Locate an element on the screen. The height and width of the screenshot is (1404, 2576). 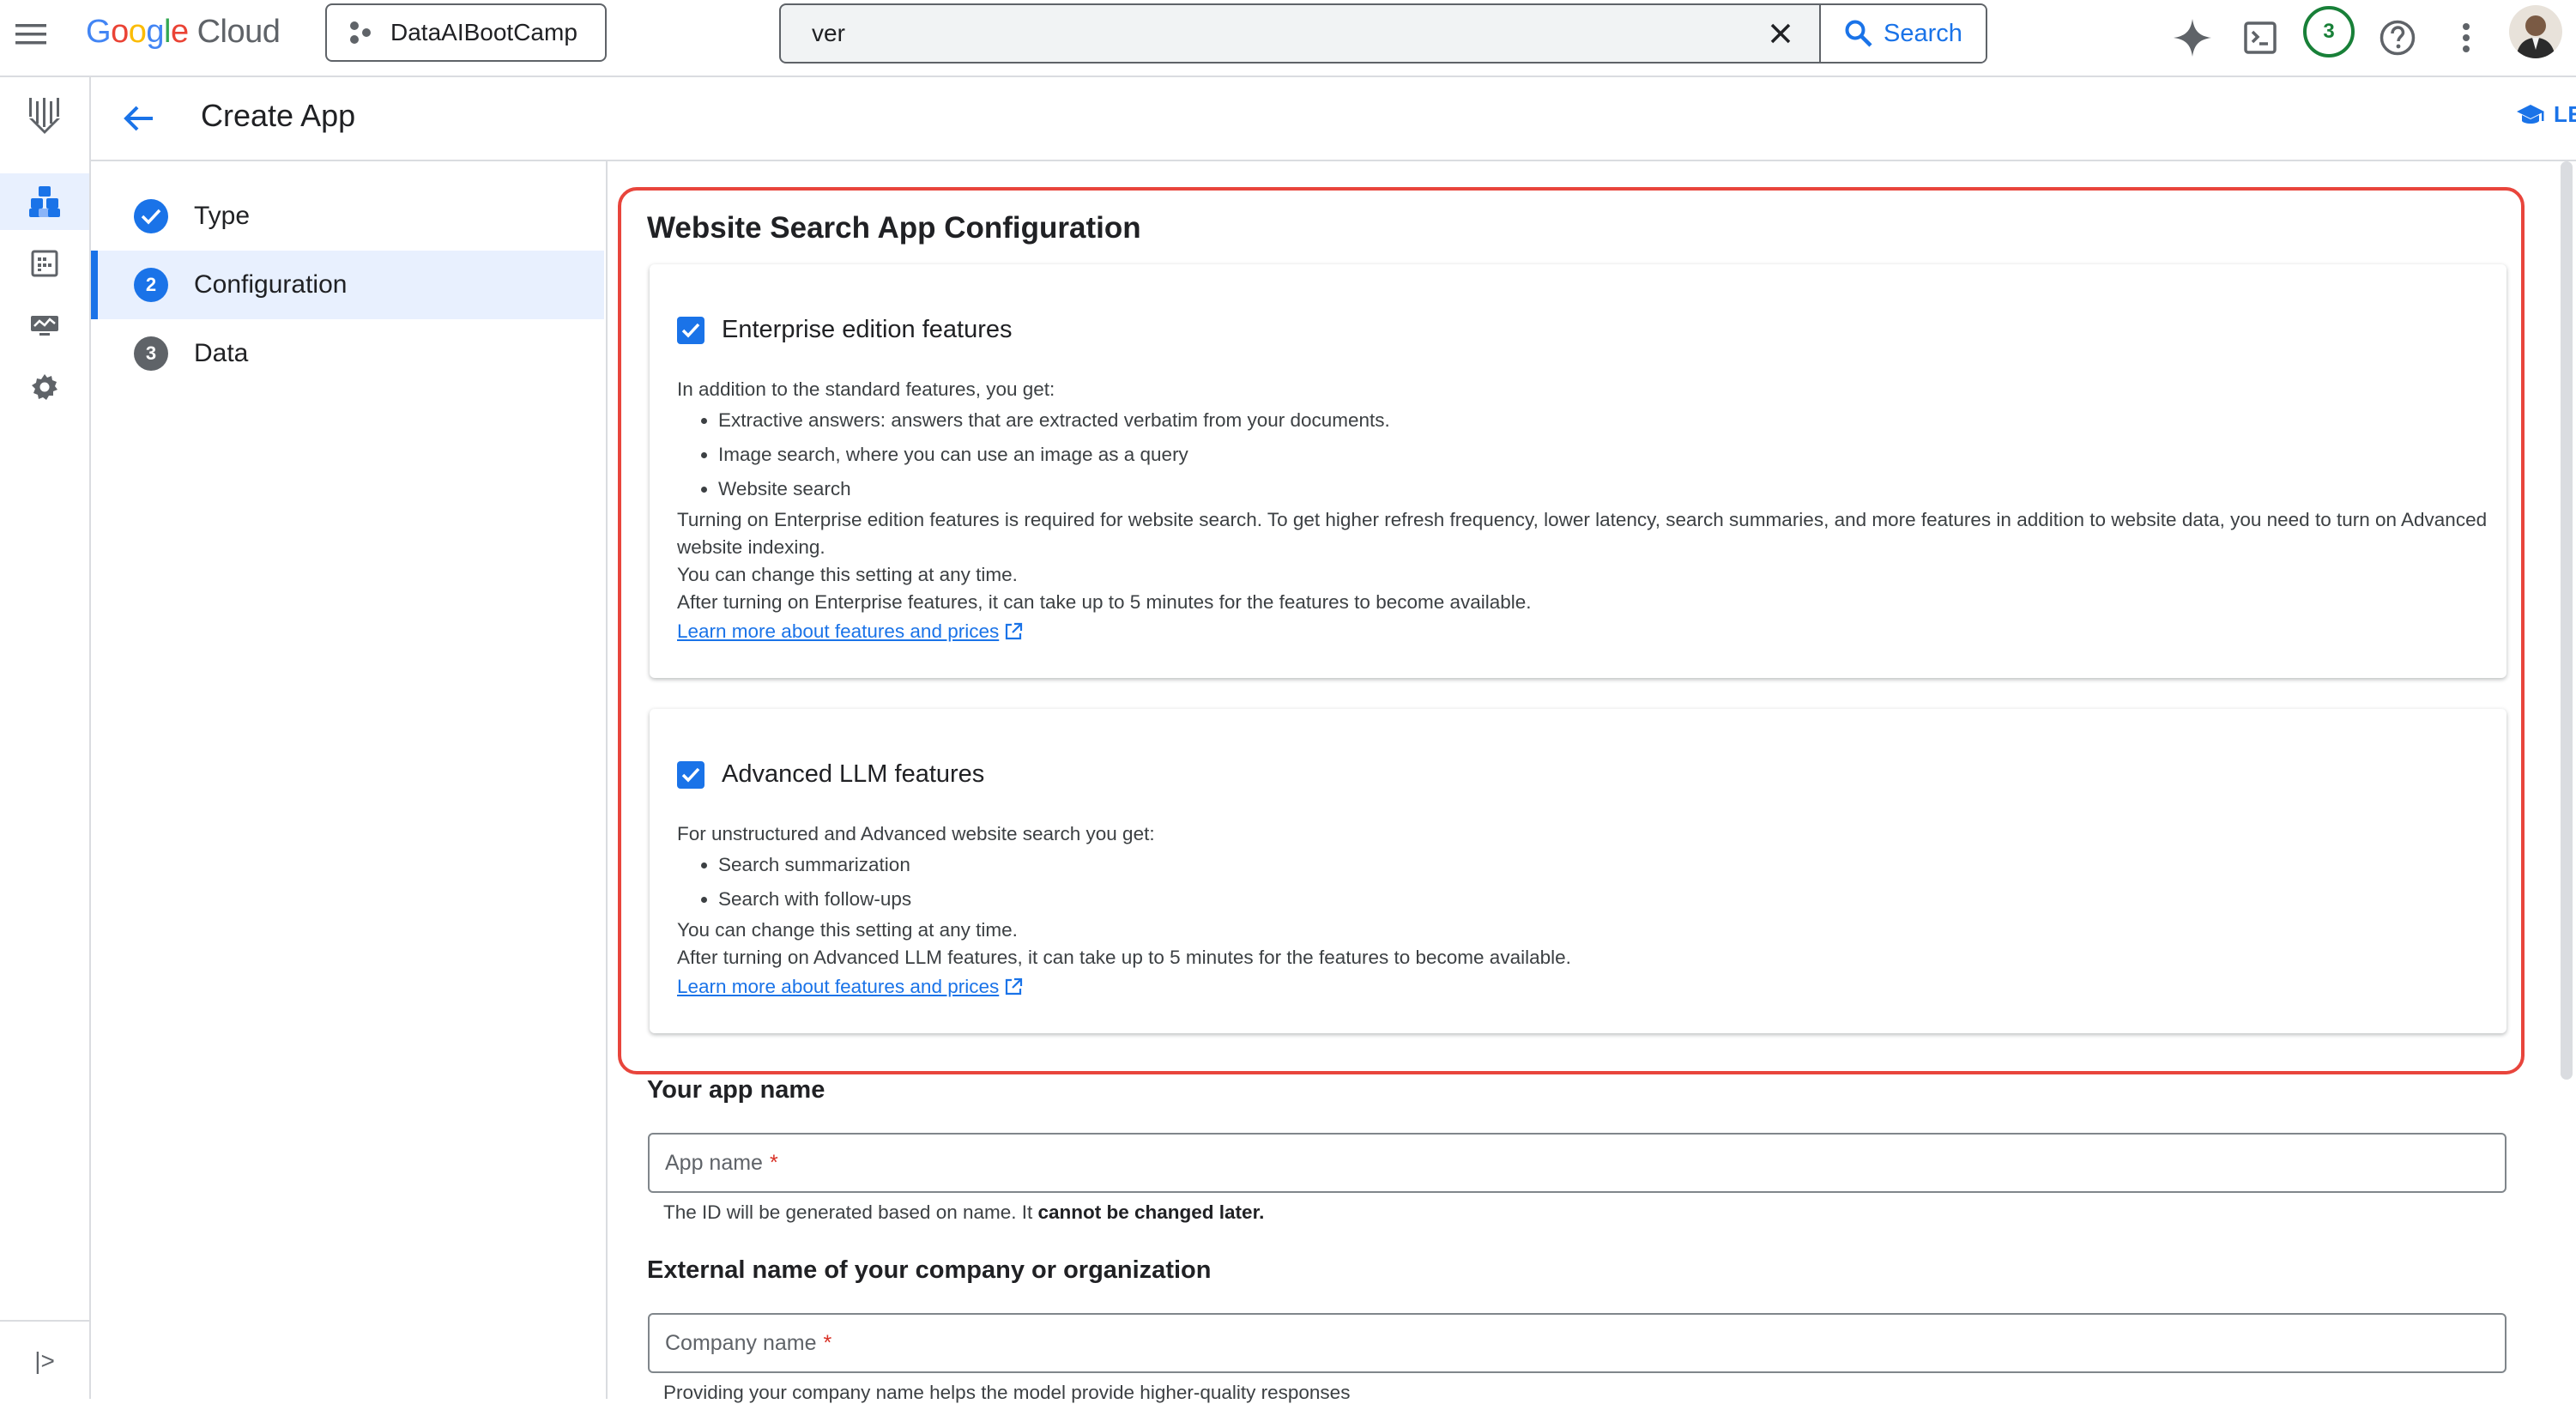
list-item: Search summarization is located at coordinates (1603, 865).